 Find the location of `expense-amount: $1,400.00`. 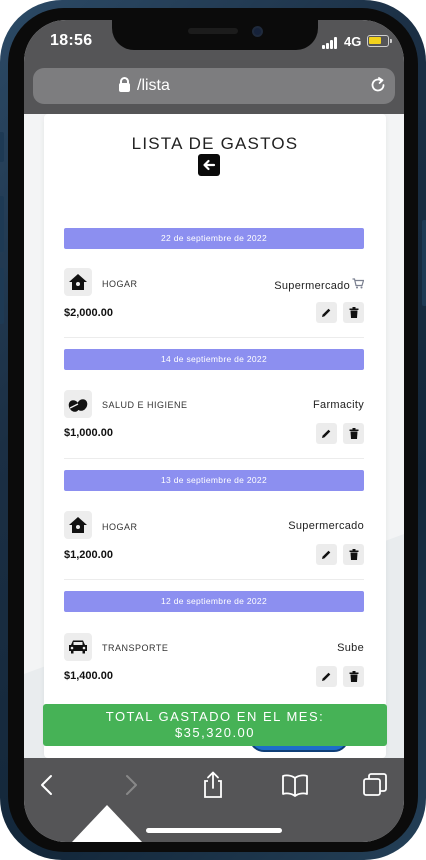

expense-amount: $1,400.00 is located at coordinates (88, 676).